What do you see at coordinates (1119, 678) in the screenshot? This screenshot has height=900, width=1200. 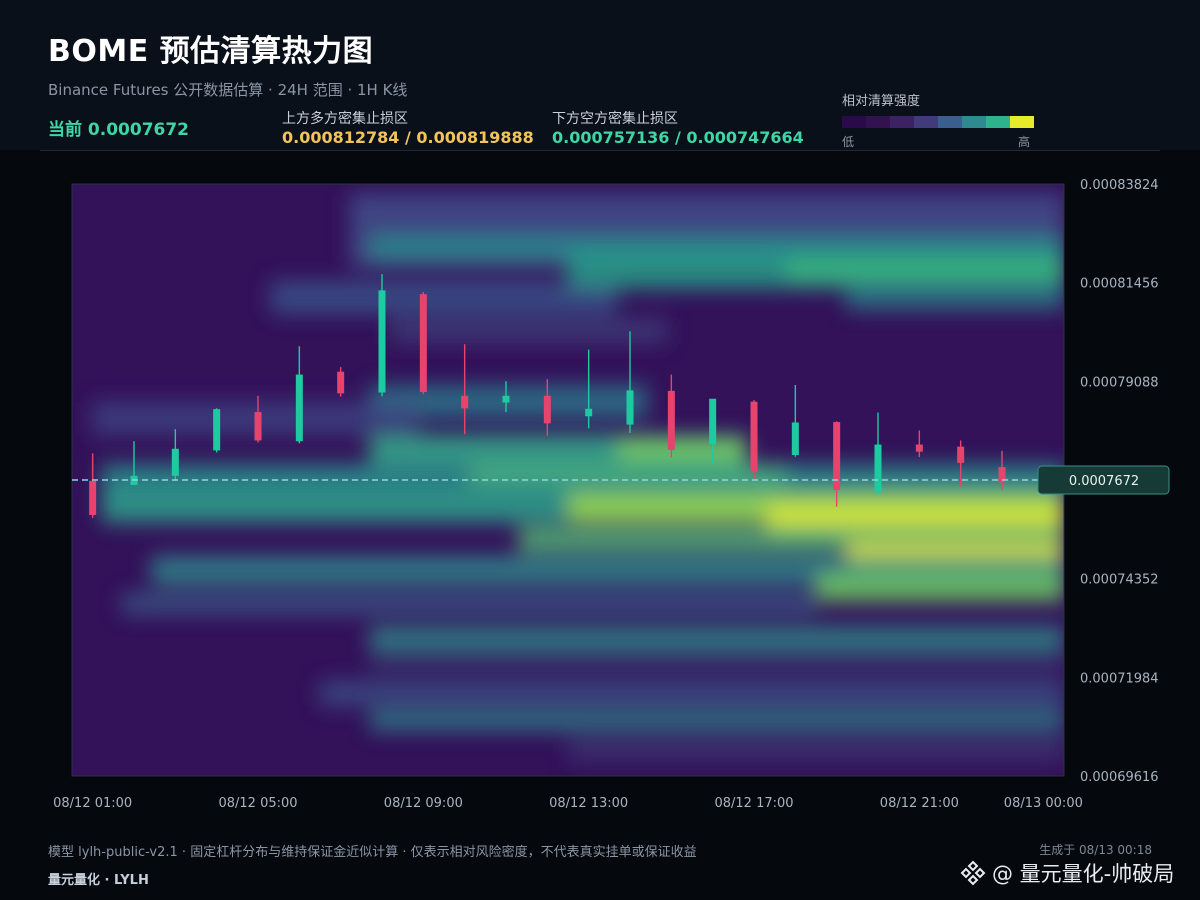 I see `y-tick-label: 0.00071984` at bounding box center [1119, 678].